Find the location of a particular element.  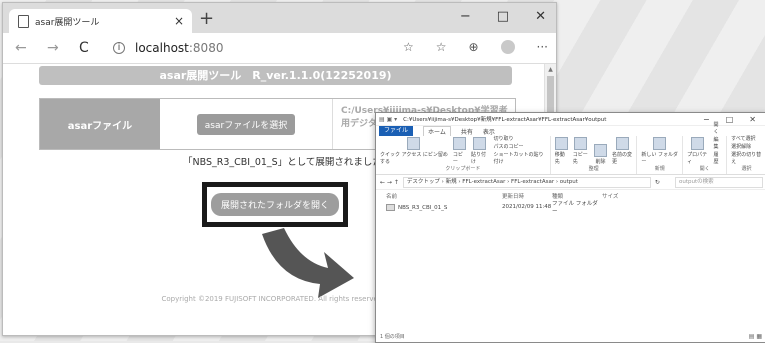

tab-close-icon: × is located at coordinates (179, 21).